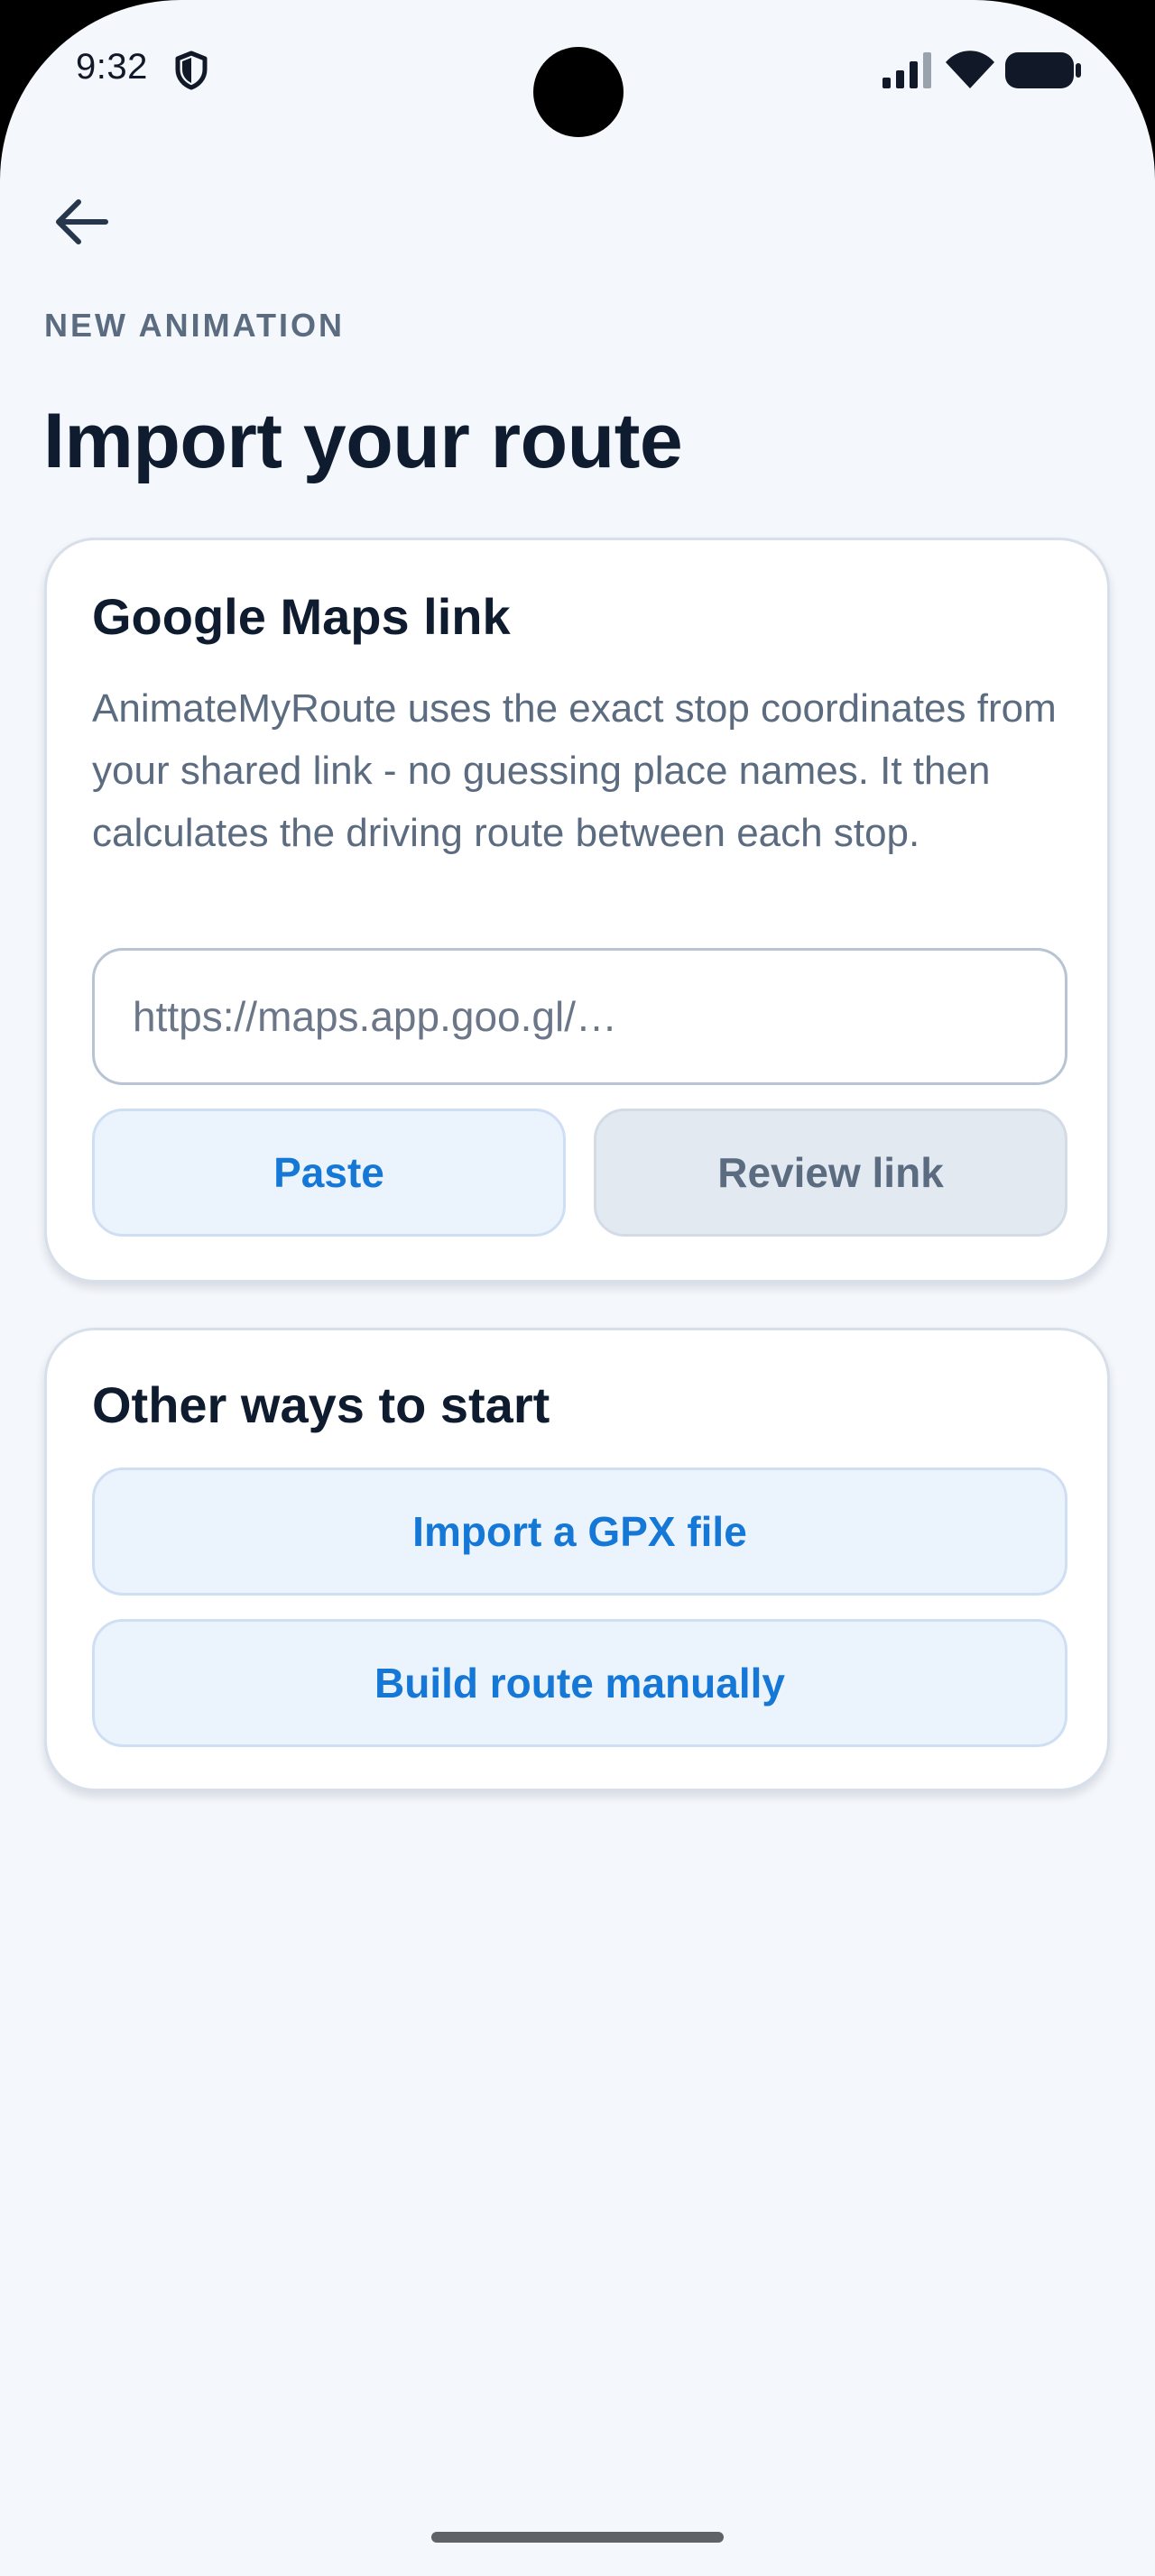  Describe the element at coordinates (577, 2537) in the screenshot. I see `home-indicator` at that location.